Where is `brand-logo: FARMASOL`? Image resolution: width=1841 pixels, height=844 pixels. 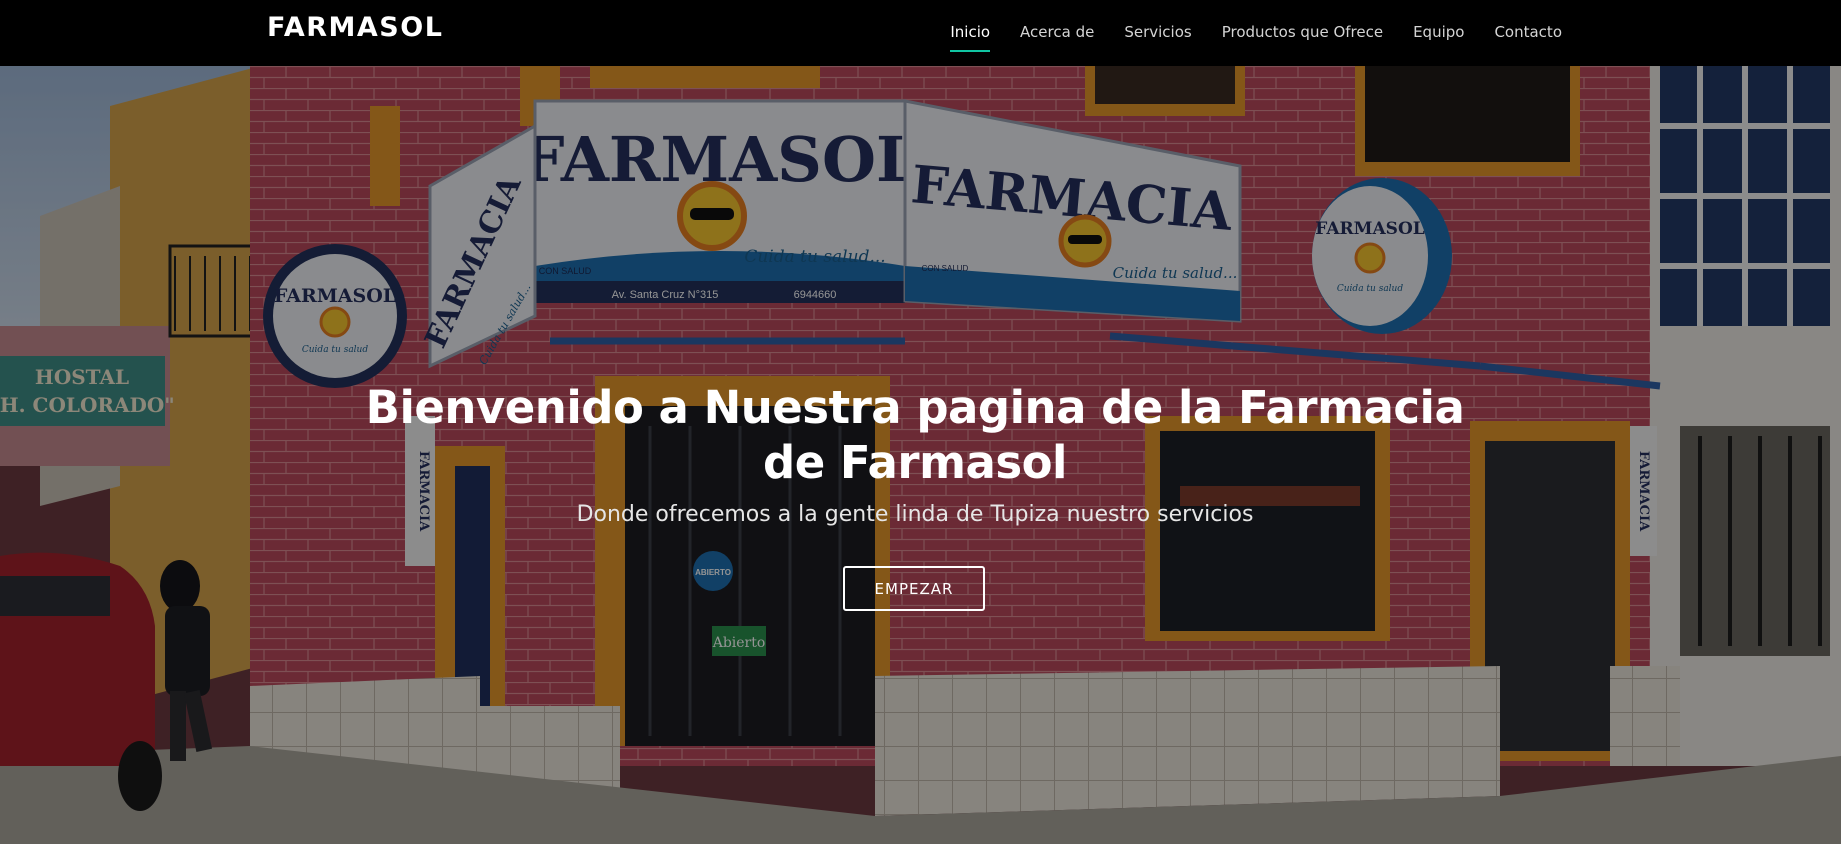
brand-logo: FARMASOL is located at coordinates (355, 27).